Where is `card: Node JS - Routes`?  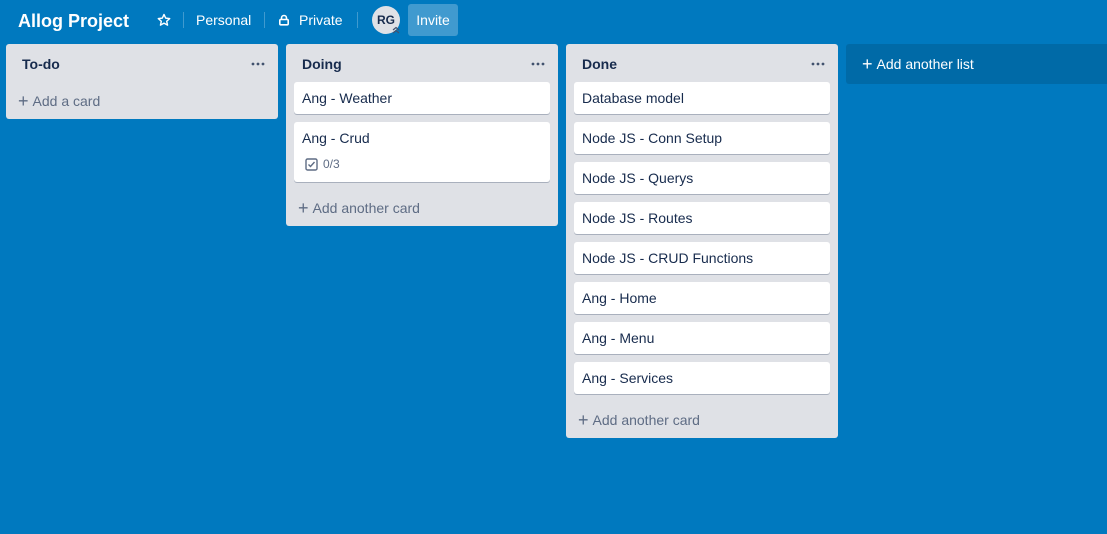
card: Node JS - Routes is located at coordinates (702, 218).